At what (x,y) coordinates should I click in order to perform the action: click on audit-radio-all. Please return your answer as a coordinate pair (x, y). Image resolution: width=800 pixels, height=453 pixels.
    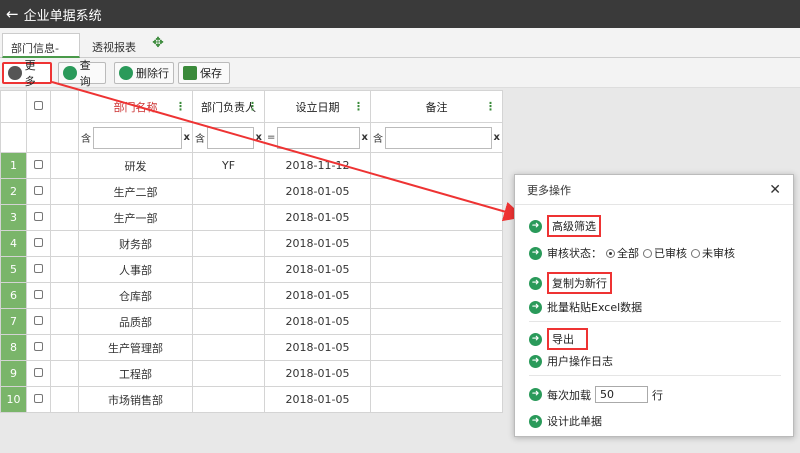
    Looking at the image, I should click on (610, 253).